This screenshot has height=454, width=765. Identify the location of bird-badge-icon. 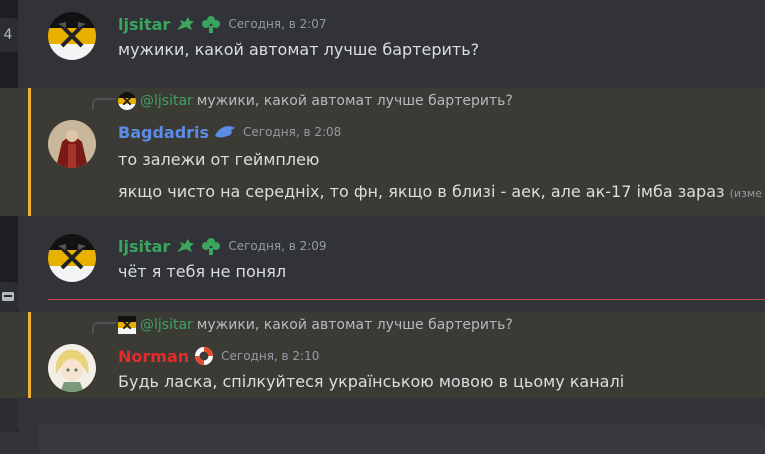
(225, 132).